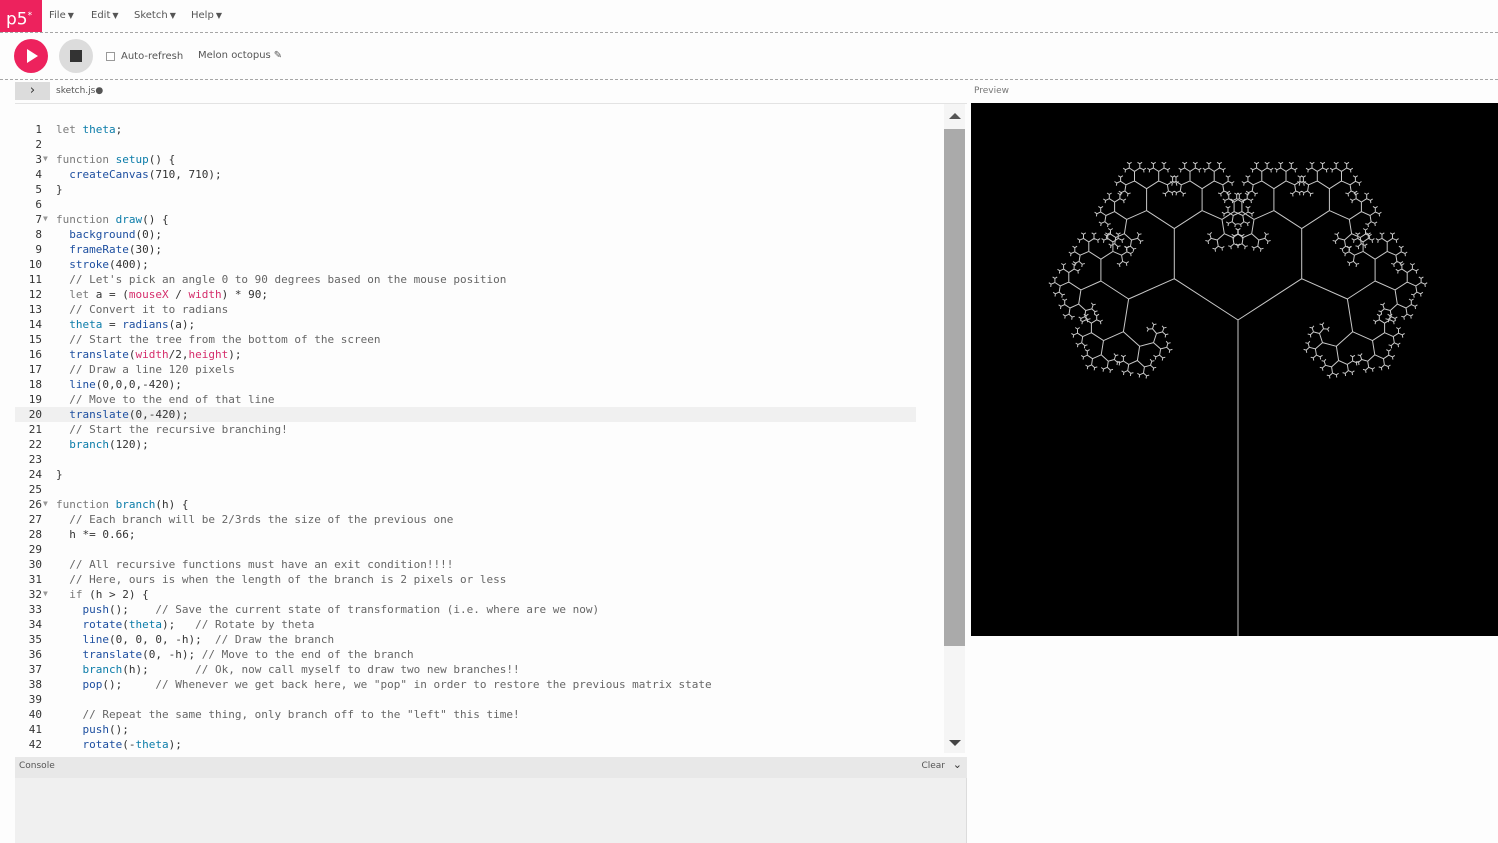 Image resolution: width=1498 pixels, height=843 pixels. What do you see at coordinates (155, 15) in the screenshot?
I see `menu-sketch: Sketch ▼` at bounding box center [155, 15].